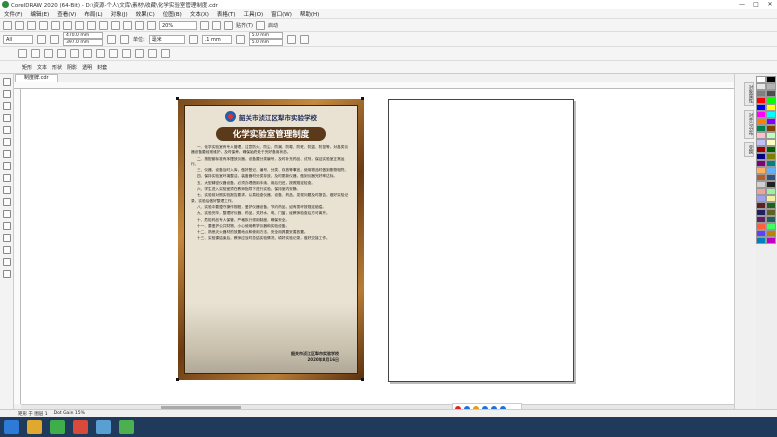  What do you see at coordinates (139, 53) in the screenshot?
I see `back-icon` at bounding box center [139, 53].